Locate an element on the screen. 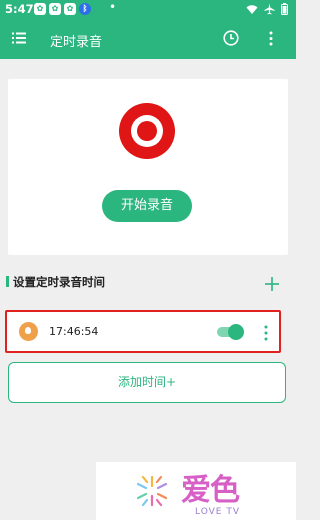 Image resolution: width=320 pixels, height=520 pixels. airplane-icon is located at coordinates (269, 9).